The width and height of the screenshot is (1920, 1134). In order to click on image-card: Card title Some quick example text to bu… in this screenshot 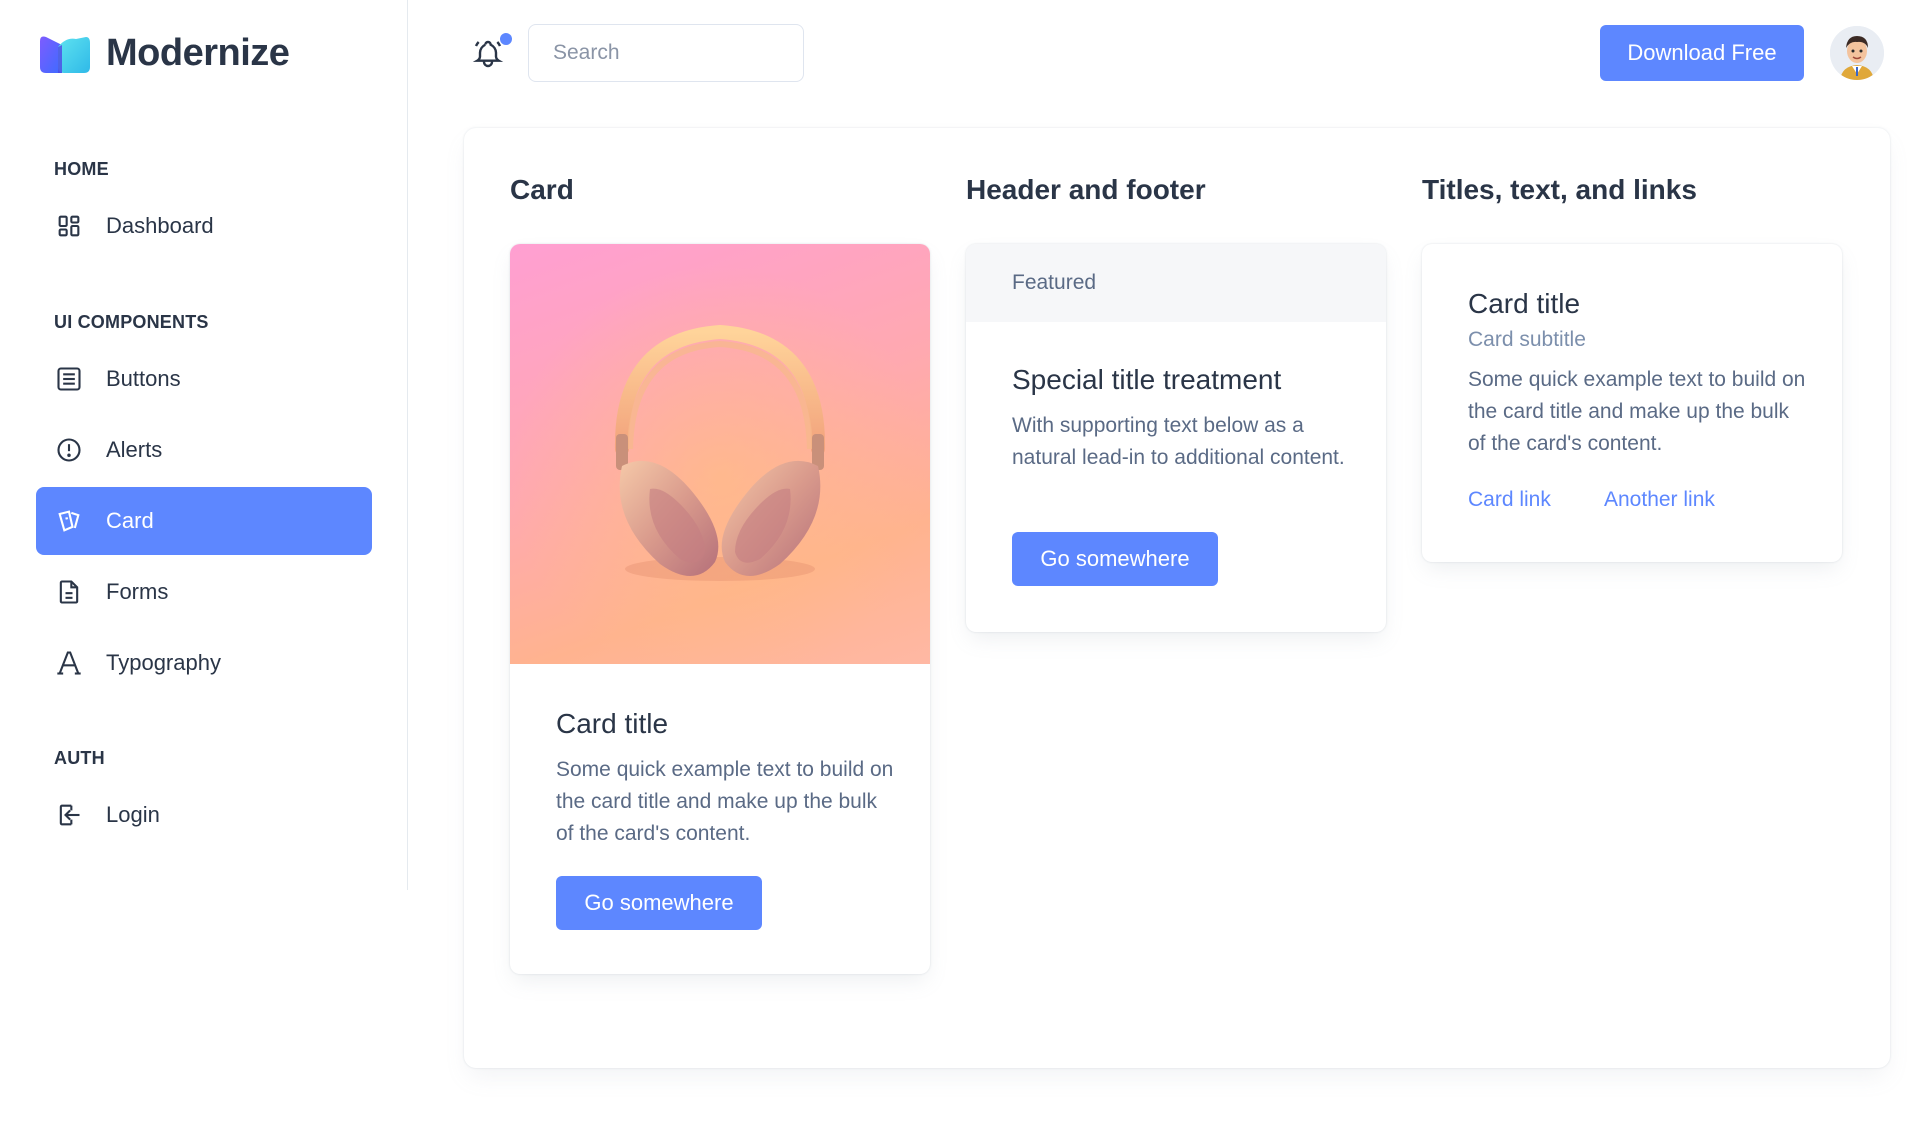, I will do `click(720, 609)`.